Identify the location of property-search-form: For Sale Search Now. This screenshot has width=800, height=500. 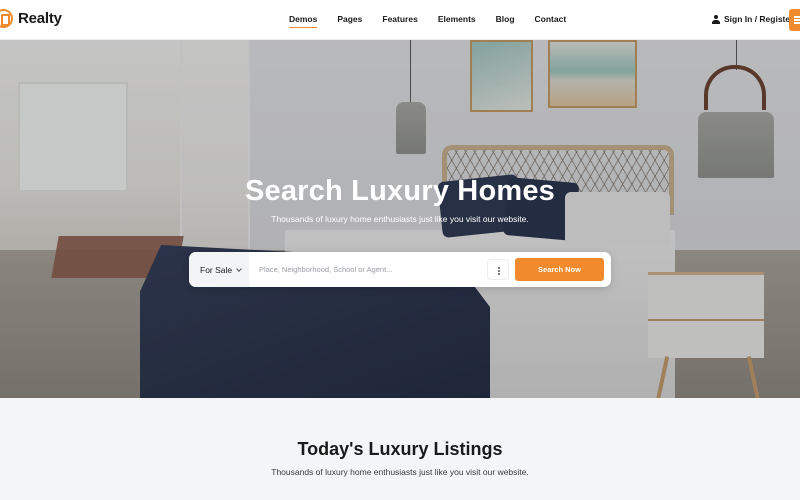
(400, 269).